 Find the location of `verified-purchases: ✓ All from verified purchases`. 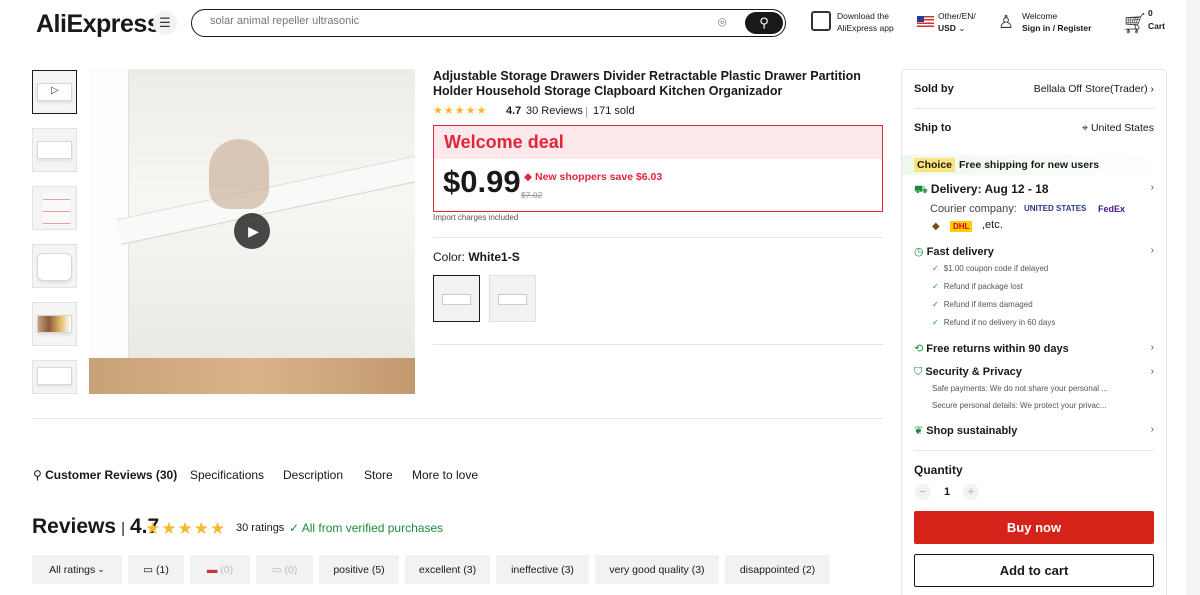

verified-purchases: ✓ All from verified purchases is located at coordinates (366, 528).